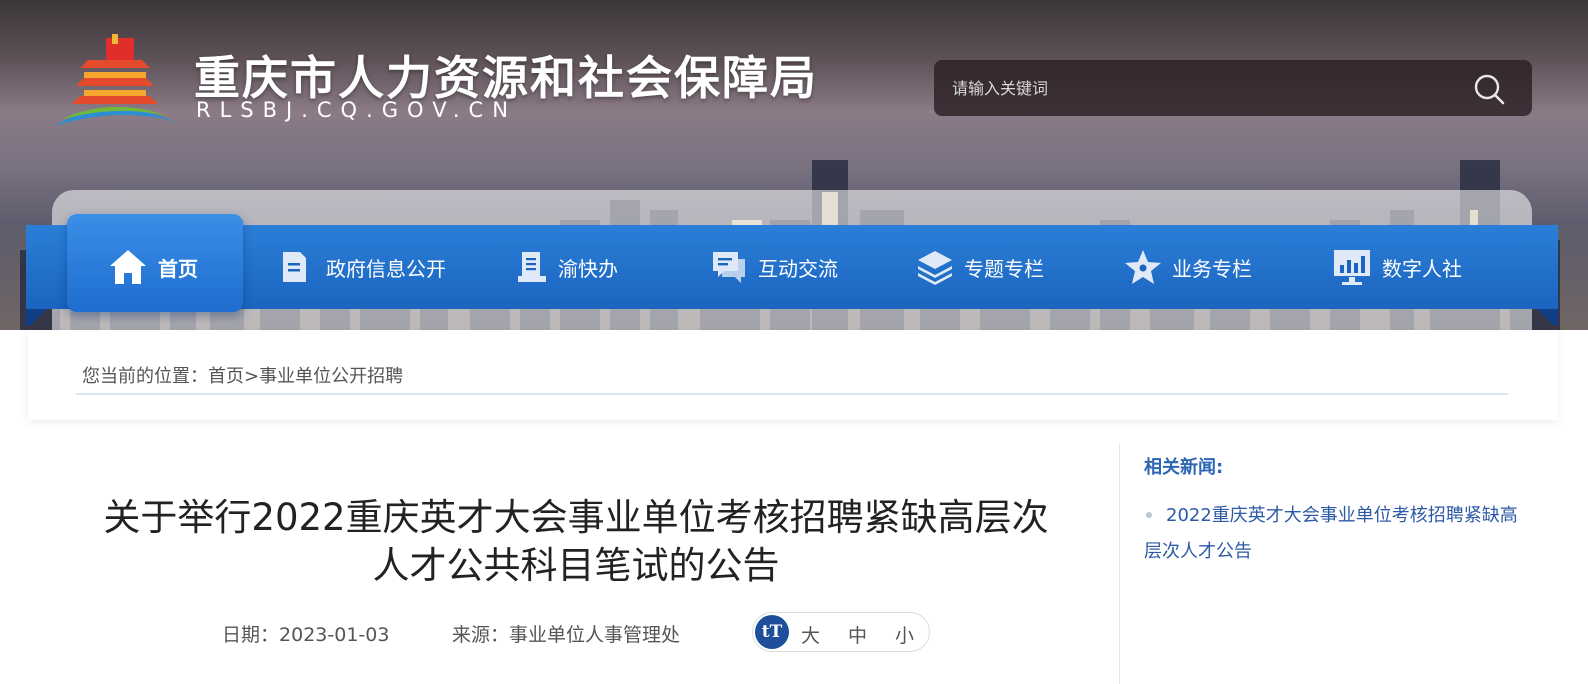  Describe the element at coordinates (226, 376) in the screenshot. I see `breadcrumb-home-link: 首页` at that location.